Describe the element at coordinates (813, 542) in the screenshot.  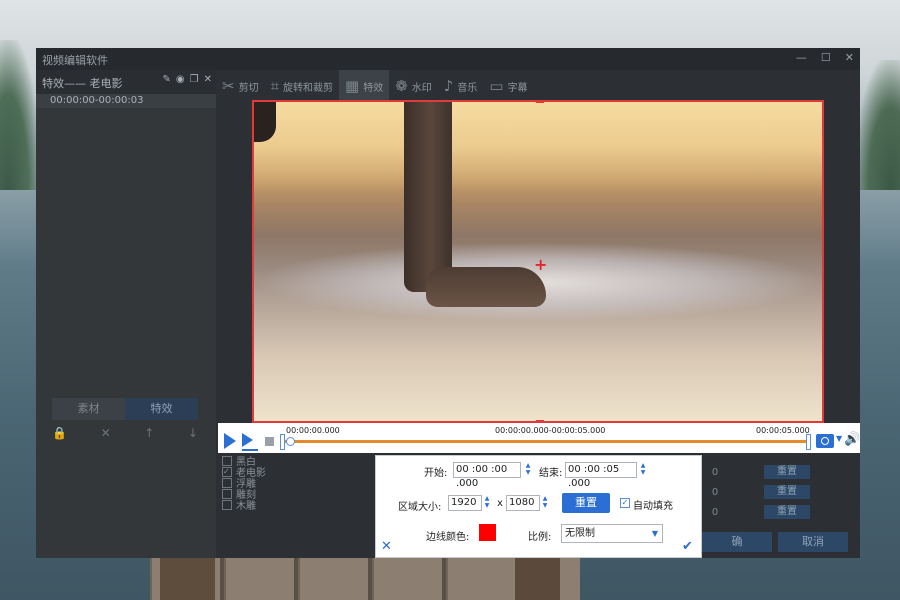
I see `cancel-button: 取消` at that location.